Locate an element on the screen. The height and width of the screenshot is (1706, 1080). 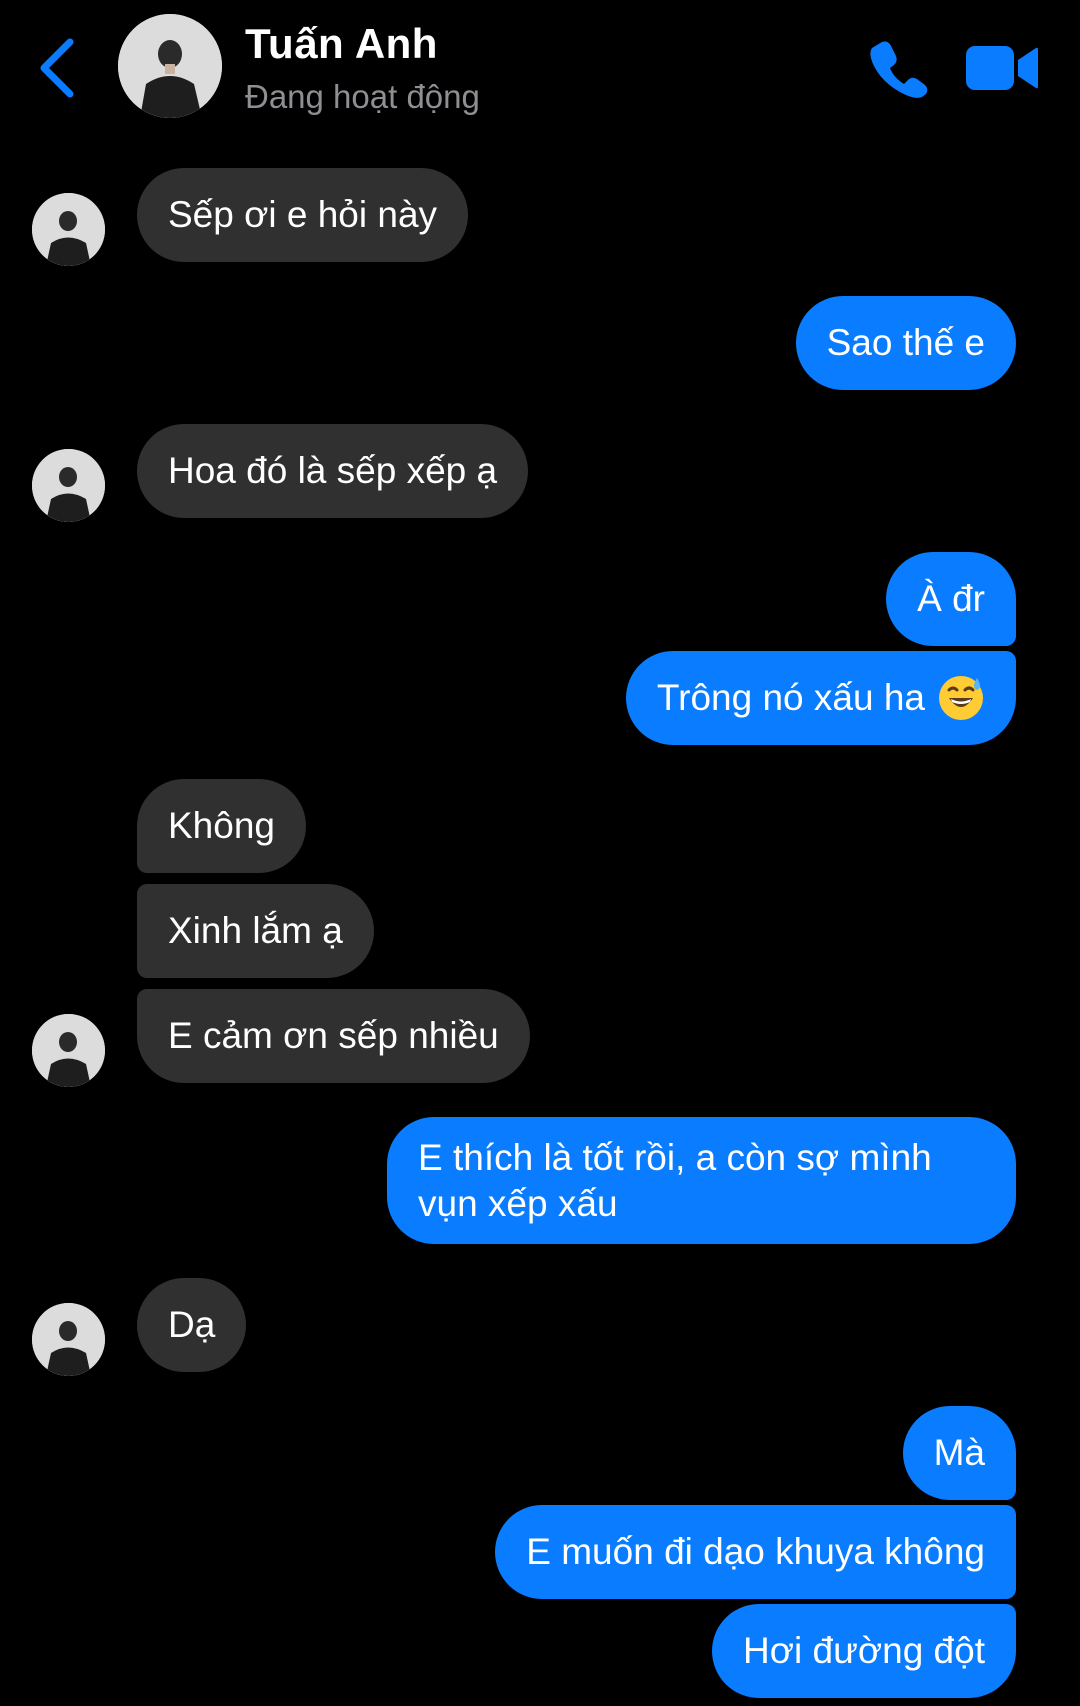
message-text: Dạ is located at coordinates (192, 1324).